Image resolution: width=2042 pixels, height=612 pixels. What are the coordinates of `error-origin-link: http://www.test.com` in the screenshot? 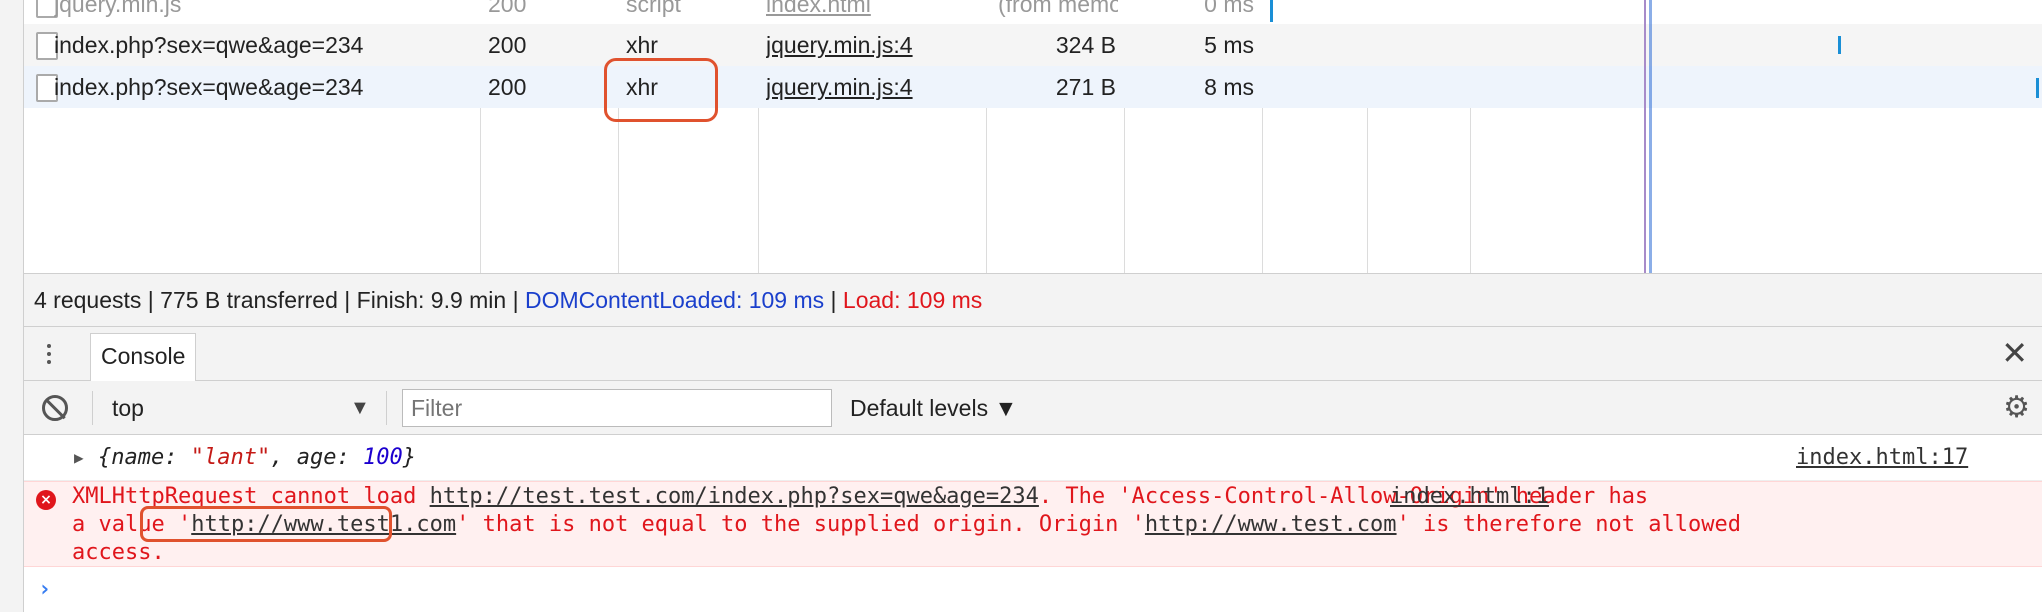 It's located at (1271, 524).